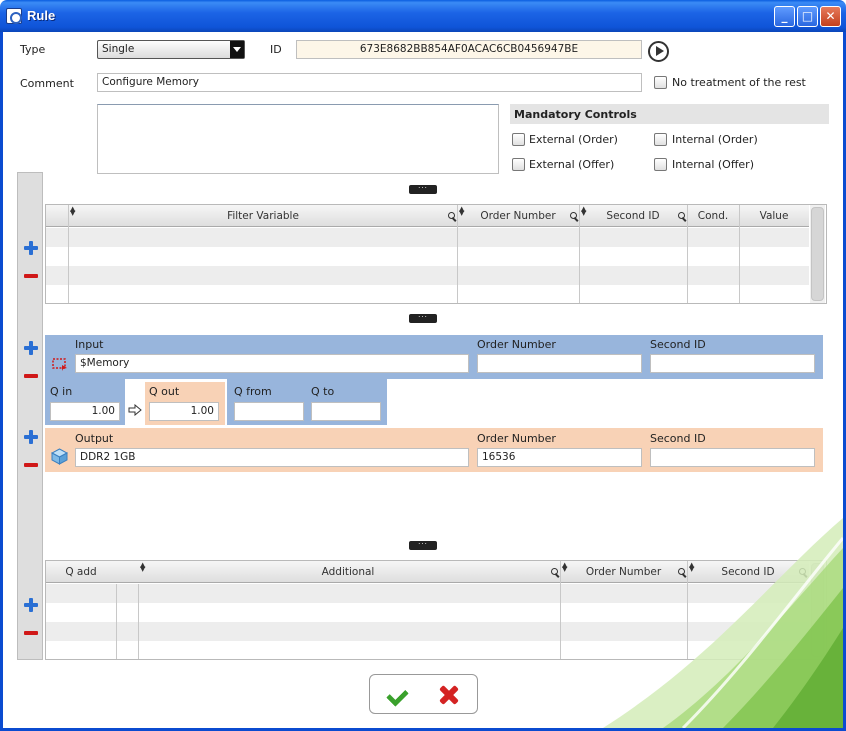  I want to click on qin-field: 1.00, so click(85, 411).